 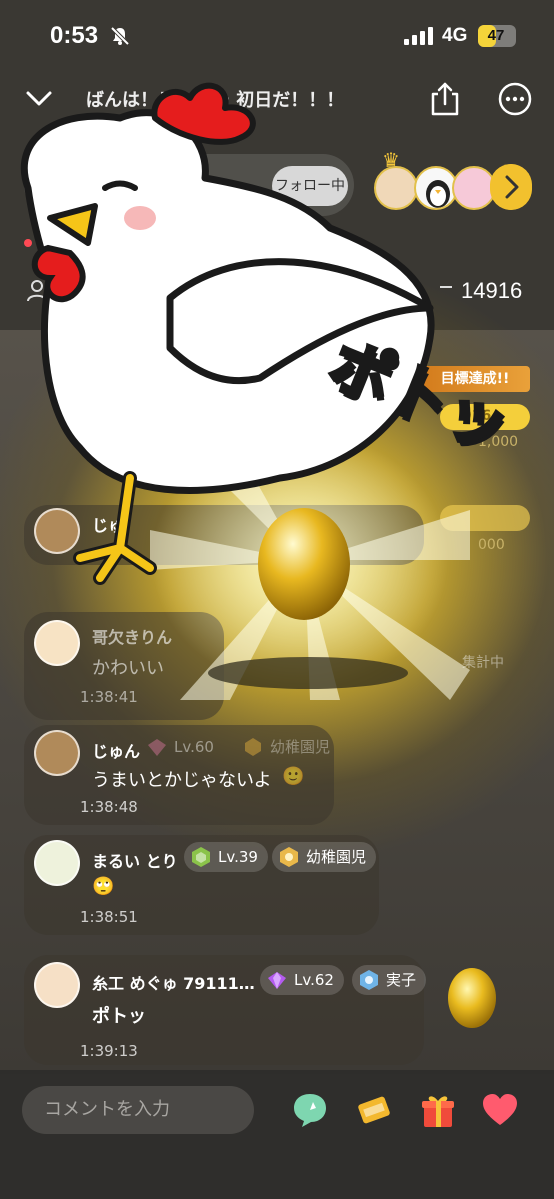 I want to click on comment-text: うまいとかじゃないよ, so click(x=182, y=780).